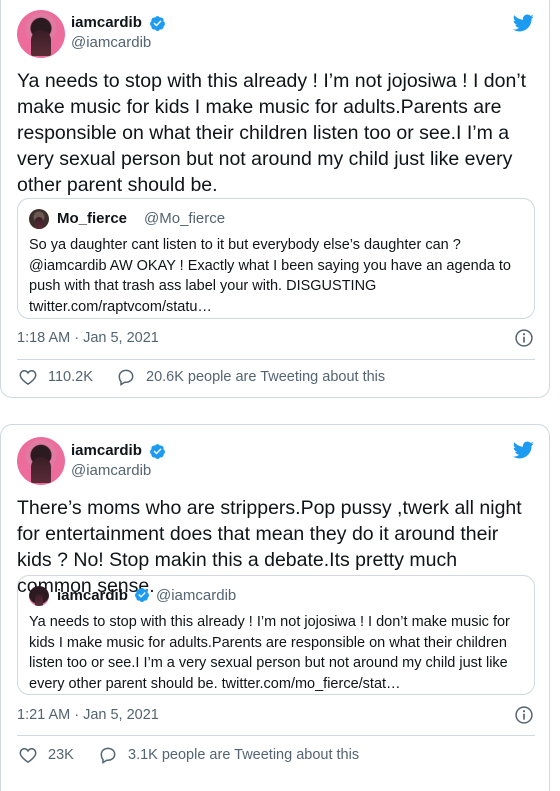 This screenshot has height=791, width=560. What do you see at coordinates (265, 377) in the screenshot?
I see `tweeting-about-count: 20.6K people are Tweeting about this` at bounding box center [265, 377].